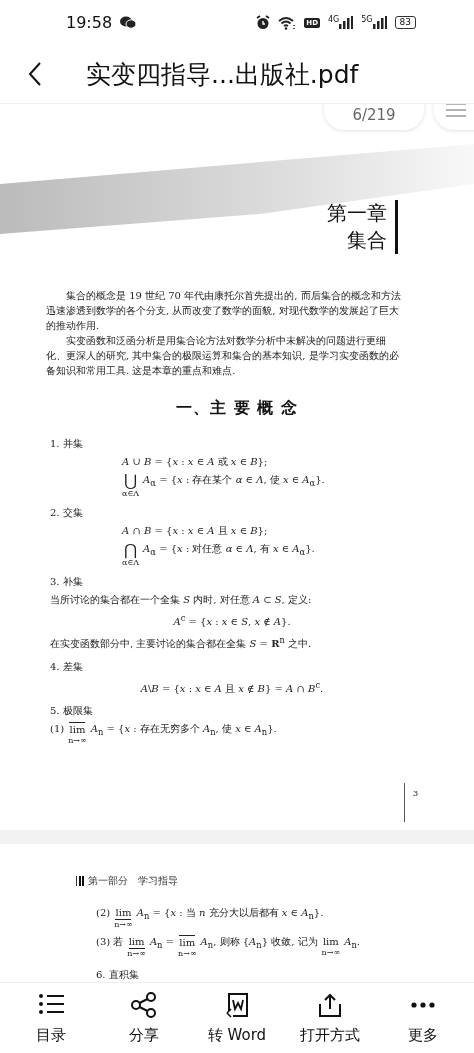 Image resolution: width=474 pixels, height=1053 pixels. I want to click on formula: A$_{α}$ = {x : 存在某个 α ∈ Λ, 使 x ∈ A$_{α}$}., so click(234, 481).